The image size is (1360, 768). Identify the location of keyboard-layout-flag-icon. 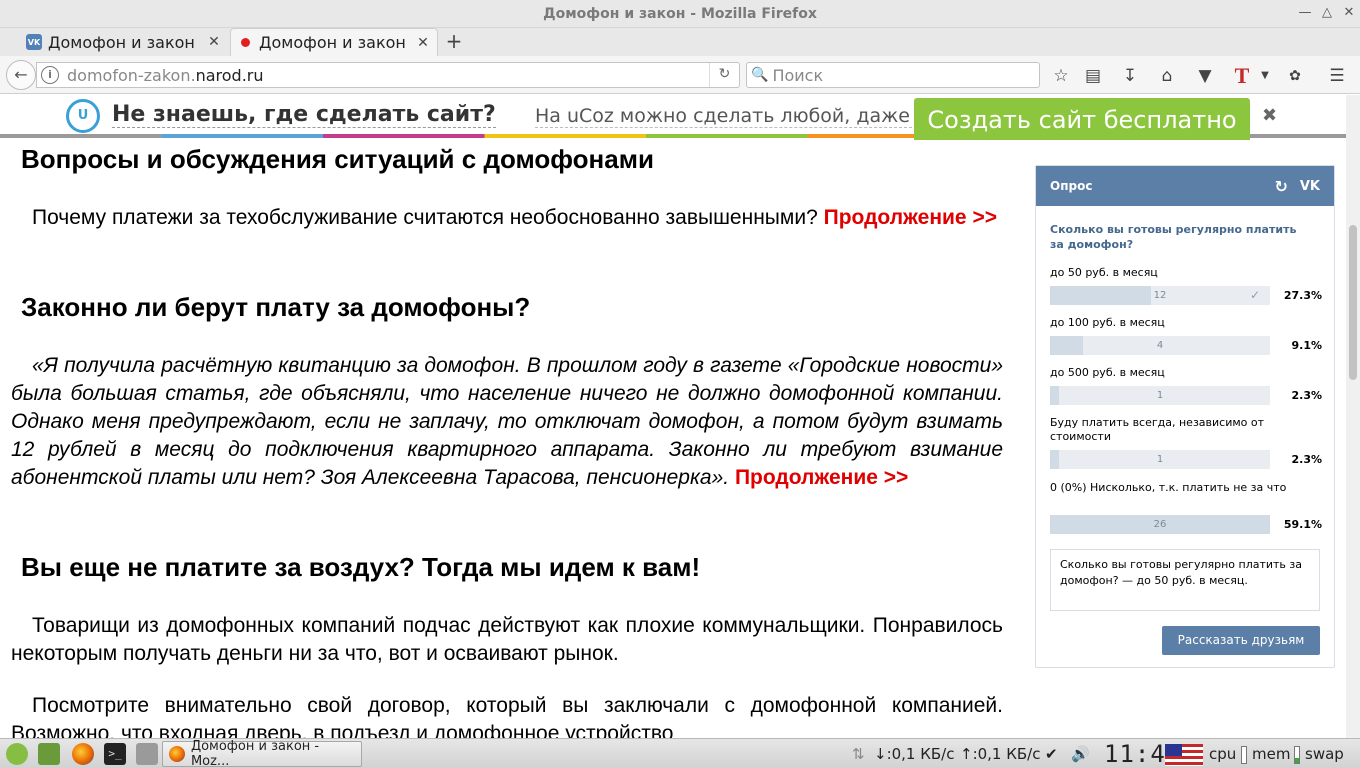
(1184, 755).